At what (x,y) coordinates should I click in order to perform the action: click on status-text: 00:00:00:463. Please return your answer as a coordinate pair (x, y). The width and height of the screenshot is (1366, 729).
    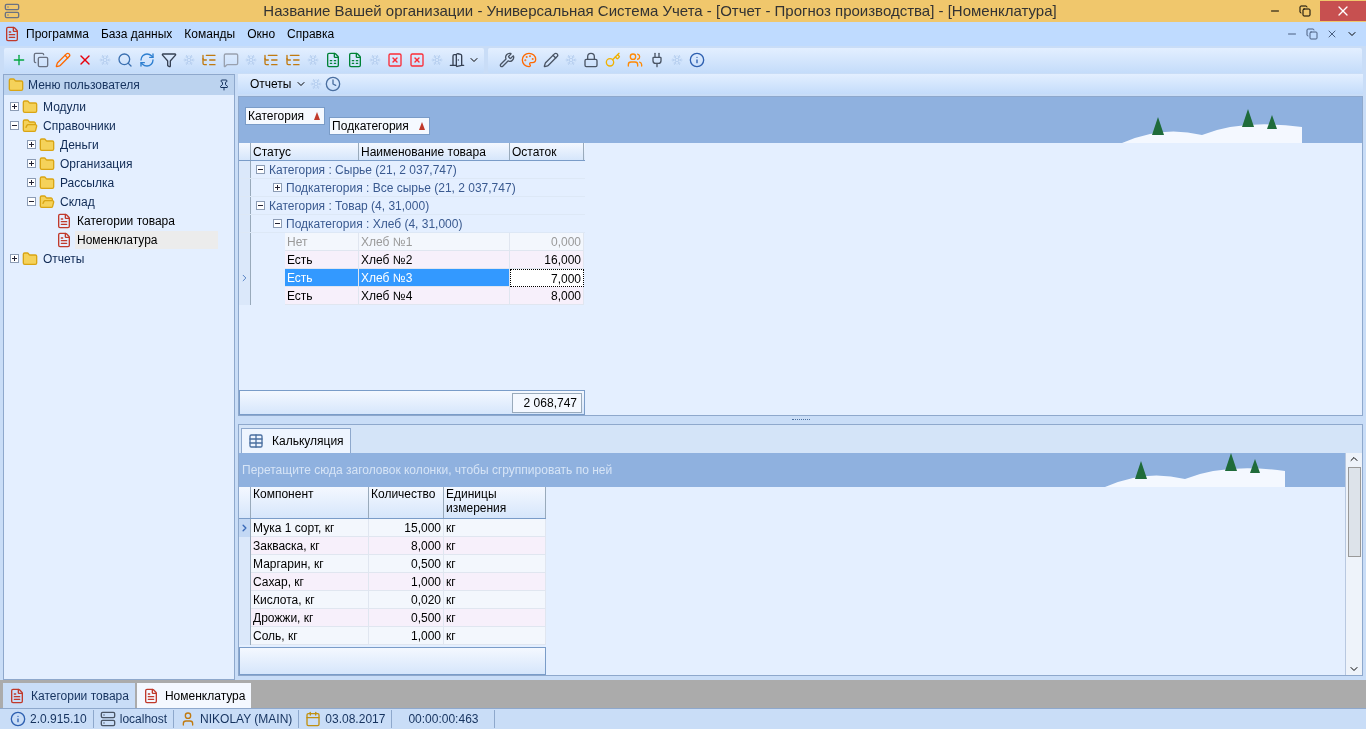
    Looking at the image, I should click on (443, 719).